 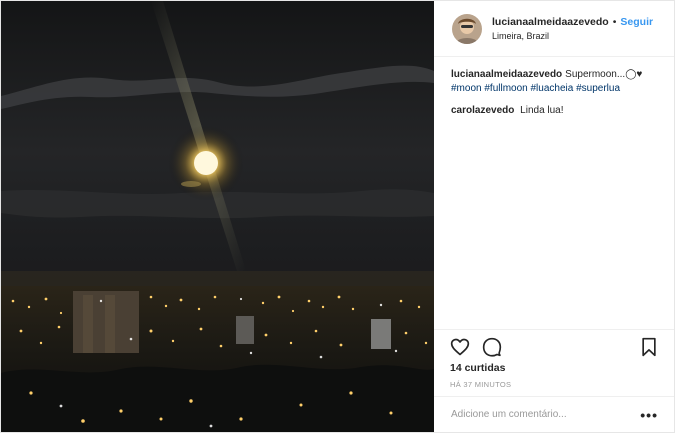 I want to click on hashtag-link: #superlua, so click(x=598, y=88).